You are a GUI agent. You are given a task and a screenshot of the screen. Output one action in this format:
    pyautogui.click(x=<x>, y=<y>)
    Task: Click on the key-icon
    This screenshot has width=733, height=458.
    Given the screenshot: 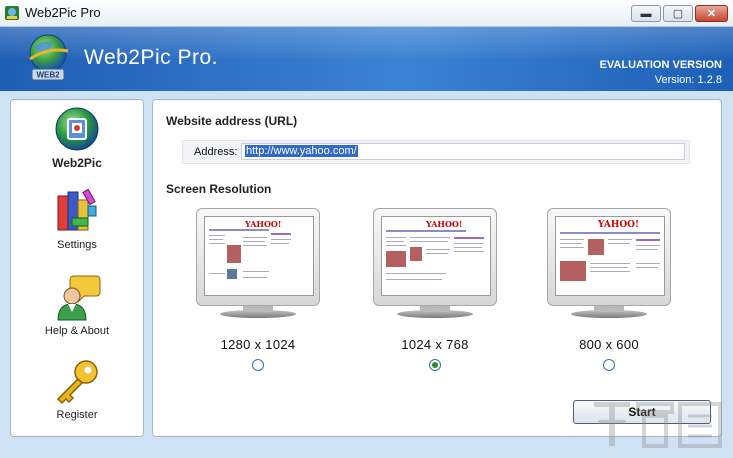 What is the action you would take?
    pyautogui.click(x=77, y=382)
    